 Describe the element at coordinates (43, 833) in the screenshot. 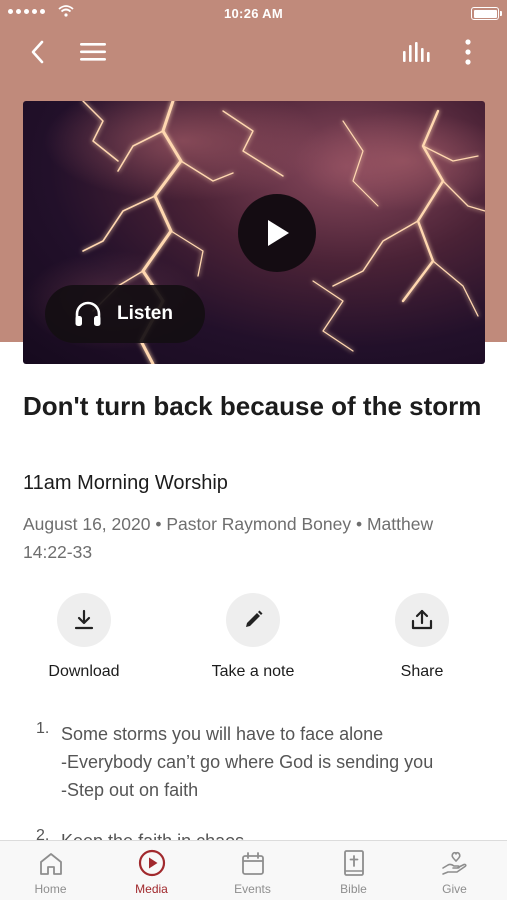

I see `note-number: 2.` at that location.